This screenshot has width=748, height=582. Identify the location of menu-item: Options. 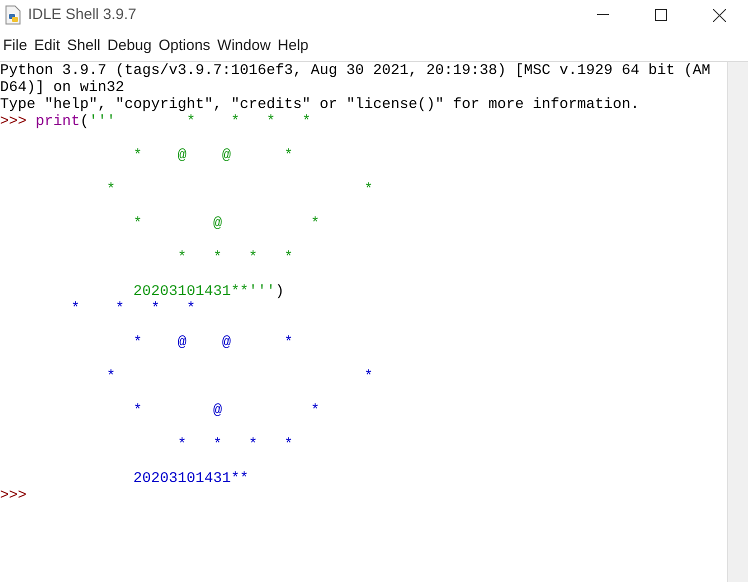
(185, 45).